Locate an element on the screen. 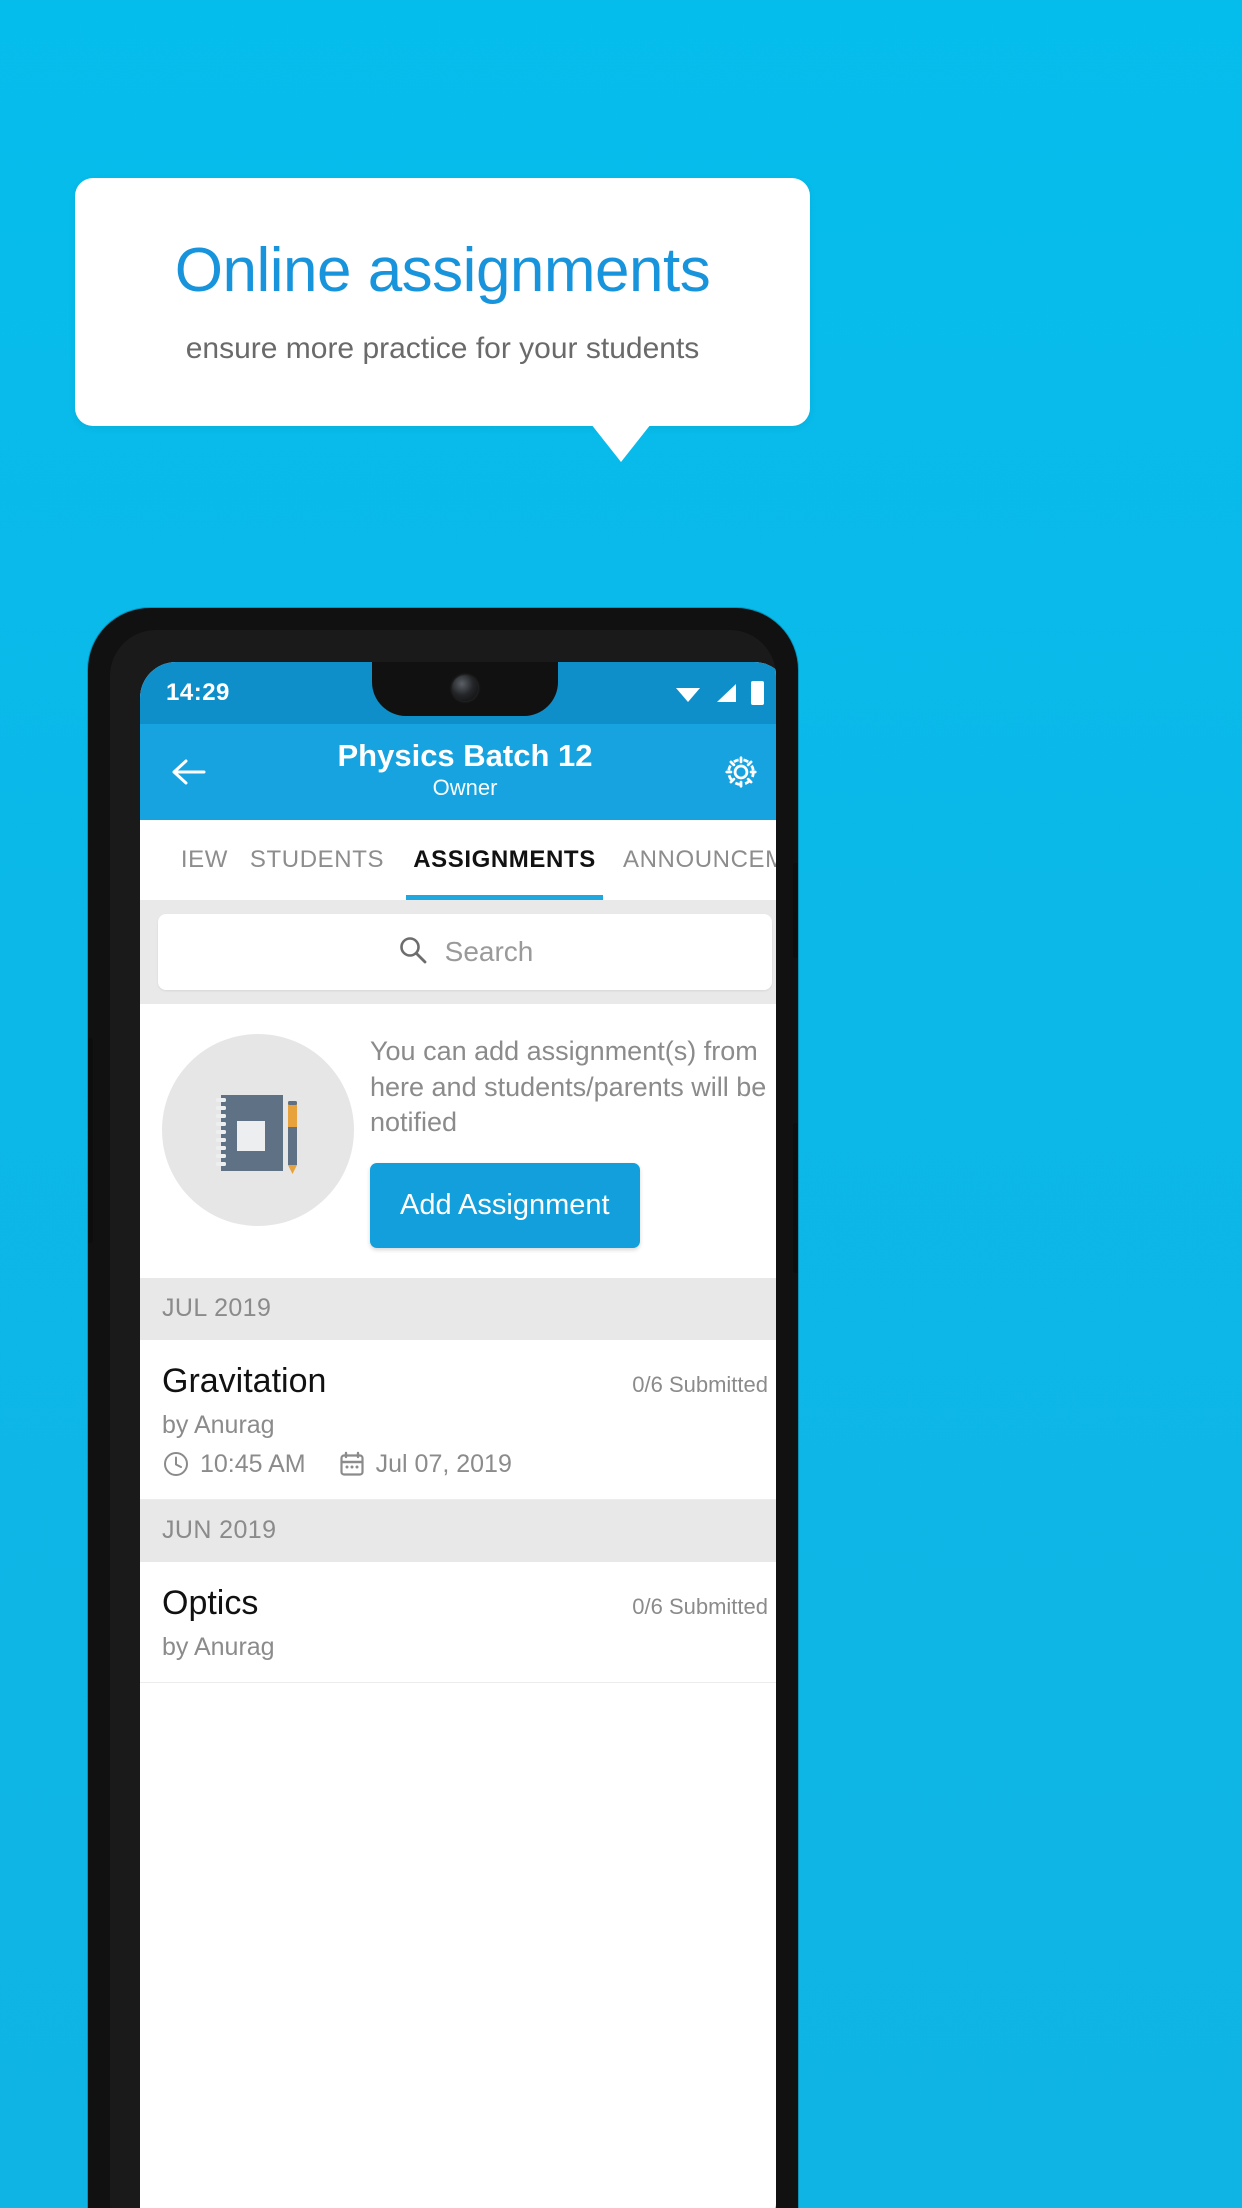  assignment-date: Jul 07, 2019 is located at coordinates (443, 1463).